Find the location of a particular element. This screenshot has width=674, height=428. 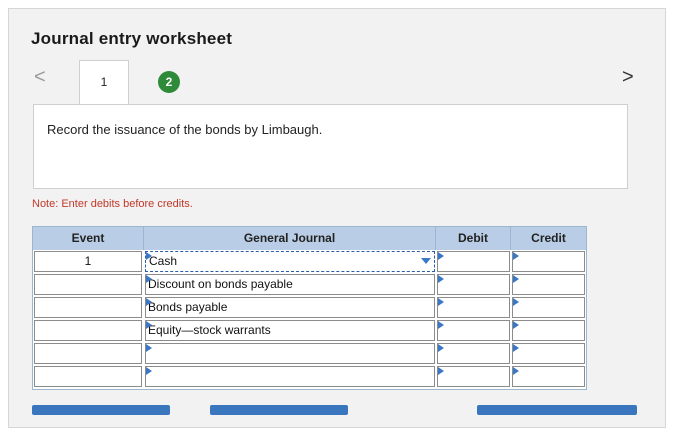

tab-step-1: 1 is located at coordinates (104, 82).